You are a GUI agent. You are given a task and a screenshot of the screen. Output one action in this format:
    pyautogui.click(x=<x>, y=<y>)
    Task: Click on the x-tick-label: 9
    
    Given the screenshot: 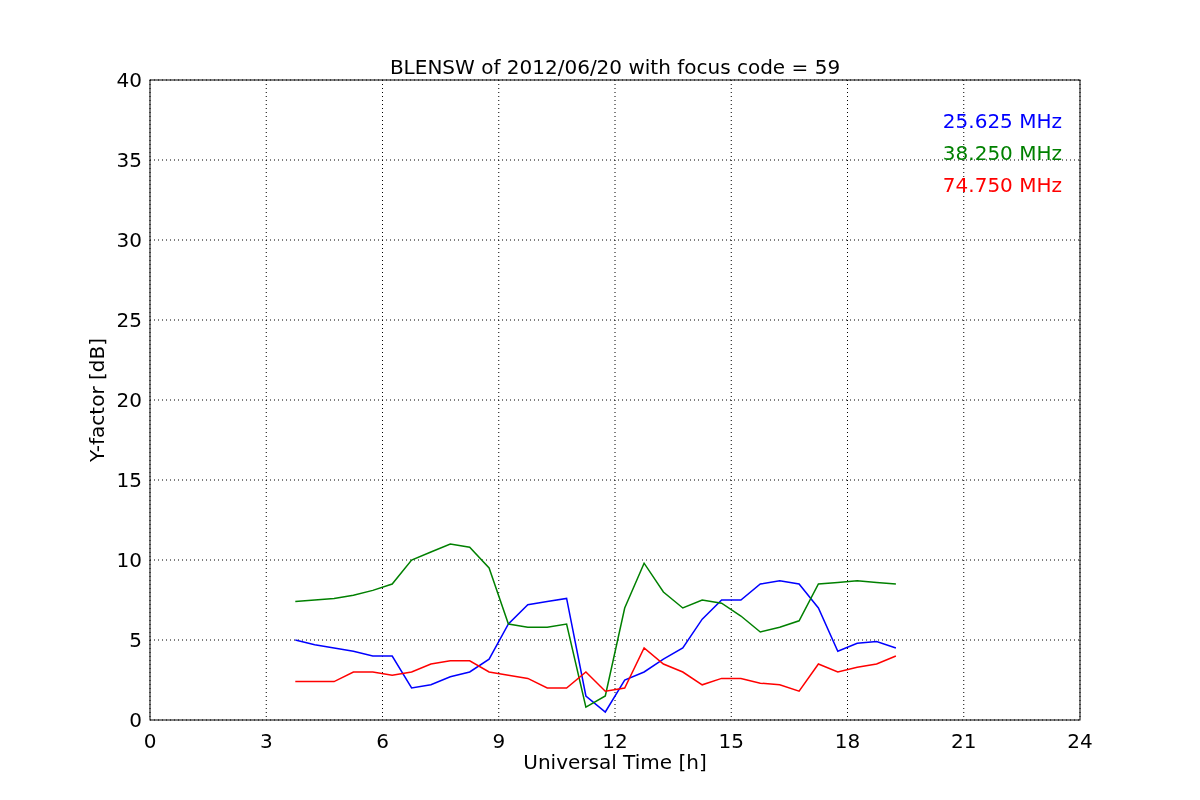 What is the action you would take?
    pyautogui.click(x=499, y=741)
    